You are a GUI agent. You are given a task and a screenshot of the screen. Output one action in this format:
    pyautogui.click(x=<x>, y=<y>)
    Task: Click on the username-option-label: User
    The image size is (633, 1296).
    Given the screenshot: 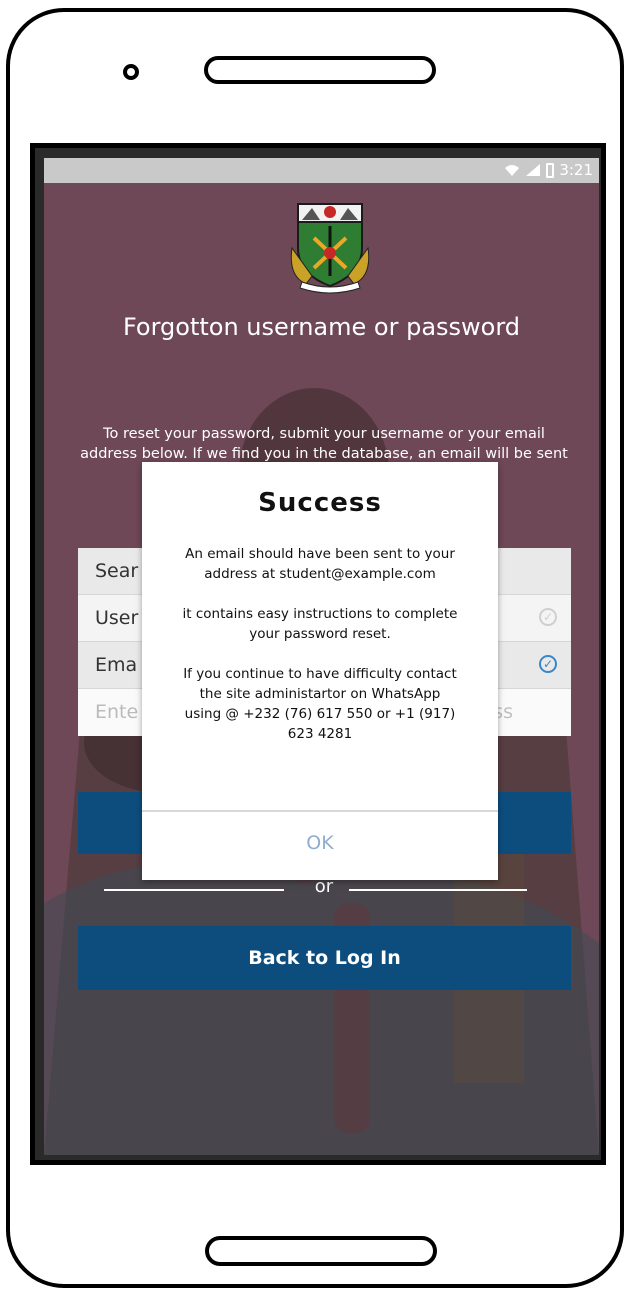 What is the action you would take?
    pyautogui.click(x=117, y=618)
    